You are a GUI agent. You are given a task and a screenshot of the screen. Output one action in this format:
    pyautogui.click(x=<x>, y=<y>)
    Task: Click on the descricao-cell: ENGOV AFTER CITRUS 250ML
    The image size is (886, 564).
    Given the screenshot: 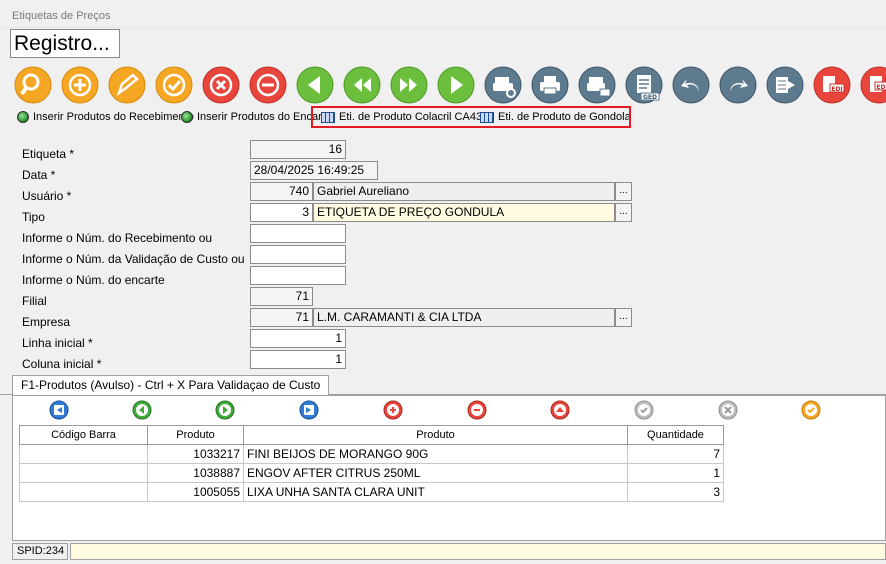 What is the action you would take?
    pyautogui.click(x=435, y=473)
    